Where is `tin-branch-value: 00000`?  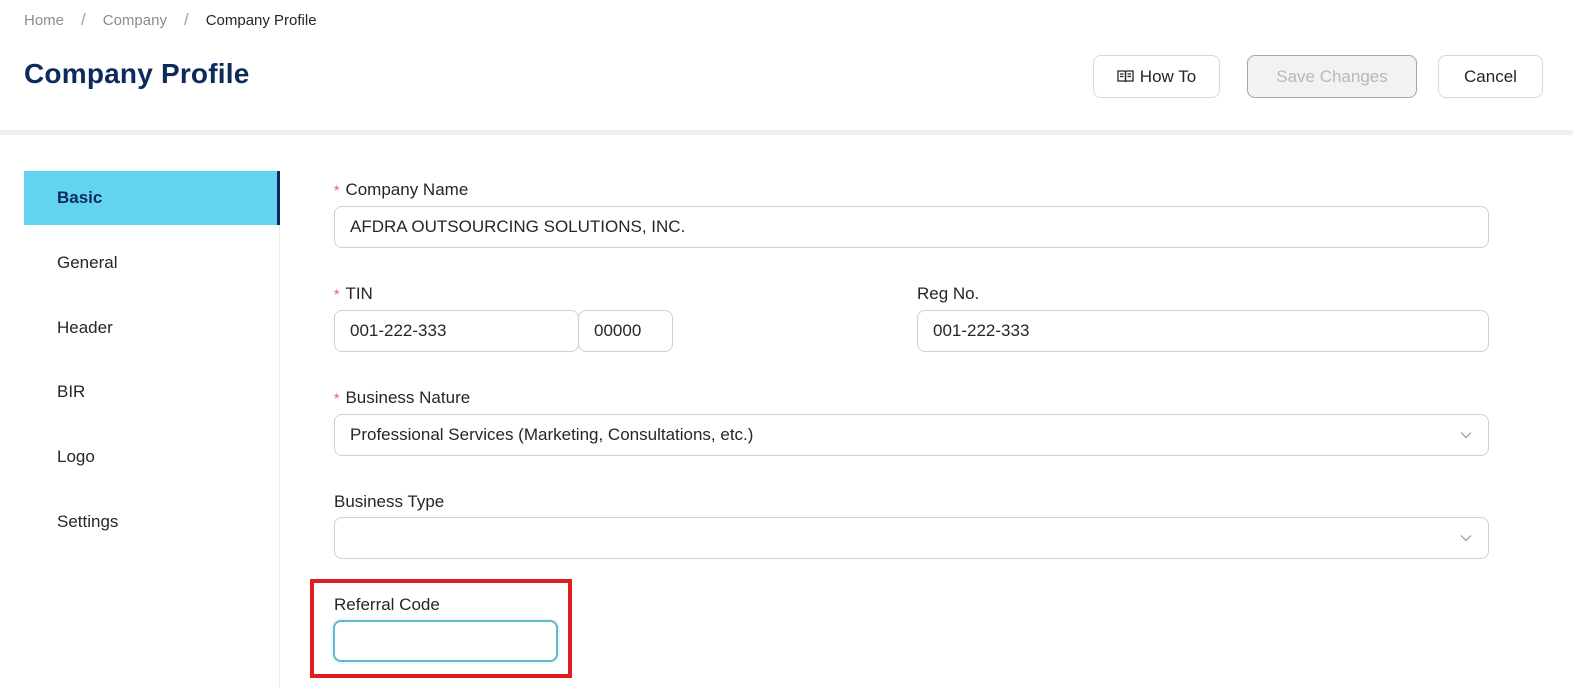 tin-branch-value: 00000 is located at coordinates (618, 330).